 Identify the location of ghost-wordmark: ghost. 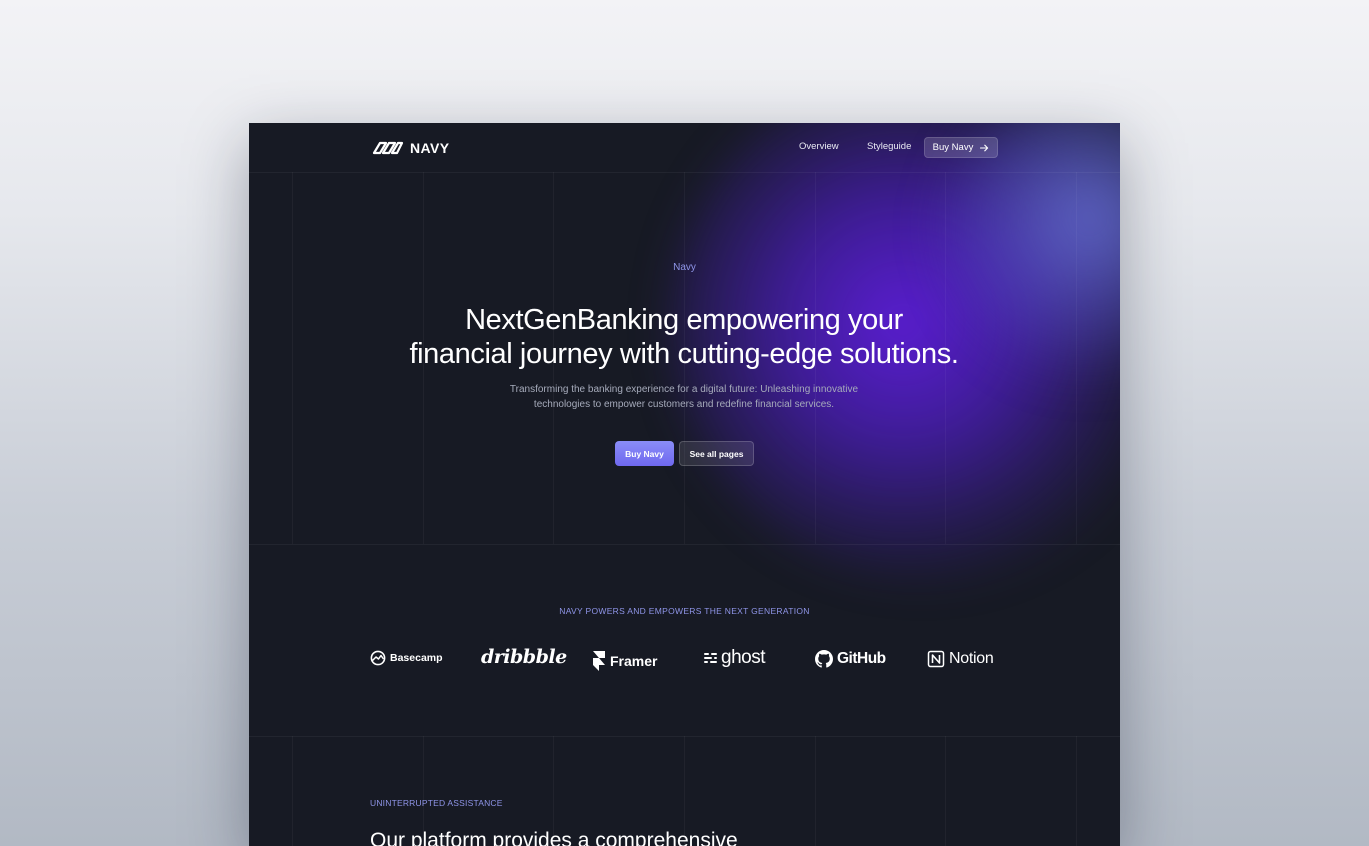
(743, 657).